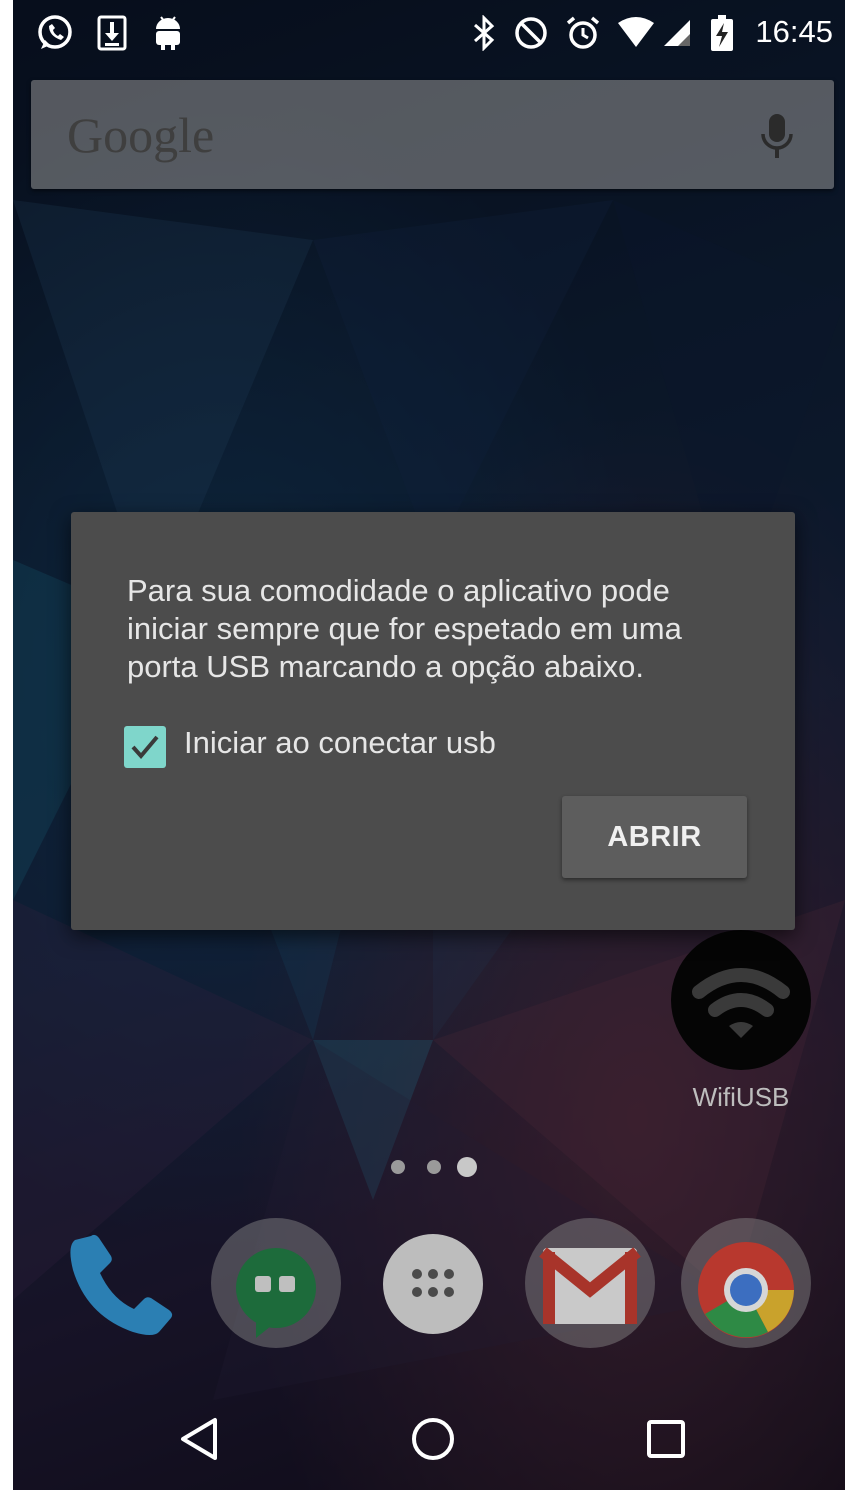 This screenshot has height=1490, width=846. I want to click on checkmark-icon, so click(145, 747).